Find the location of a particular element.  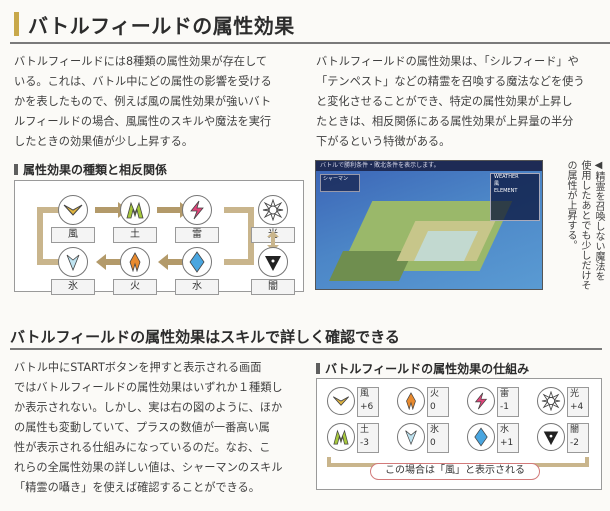

element-label: 風 is located at coordinates (73, 235).